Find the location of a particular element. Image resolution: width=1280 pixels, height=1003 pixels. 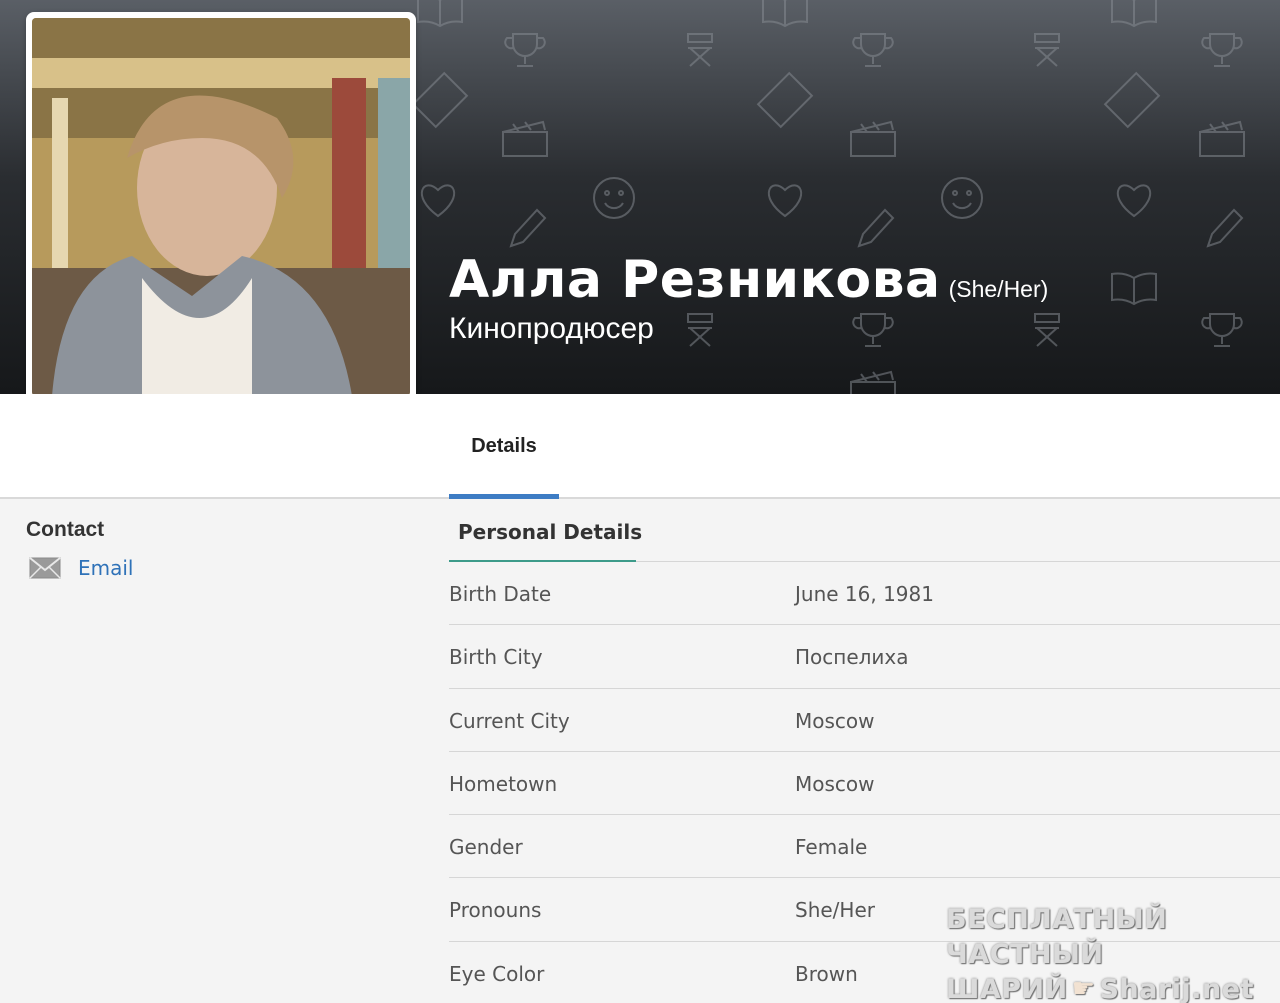

detail-label: Birth City is located at coordinates (496, 657).